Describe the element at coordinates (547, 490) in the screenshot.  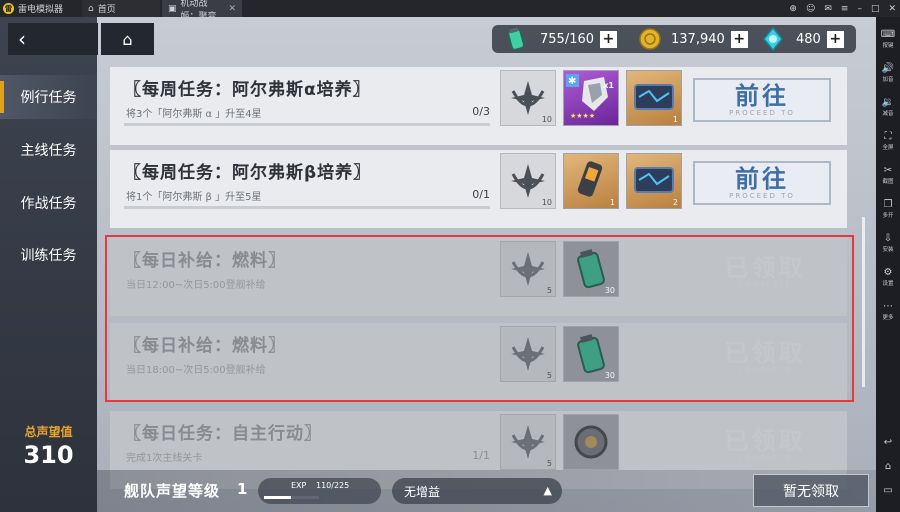
I see `triangle-up-icon: ▲` at that location.